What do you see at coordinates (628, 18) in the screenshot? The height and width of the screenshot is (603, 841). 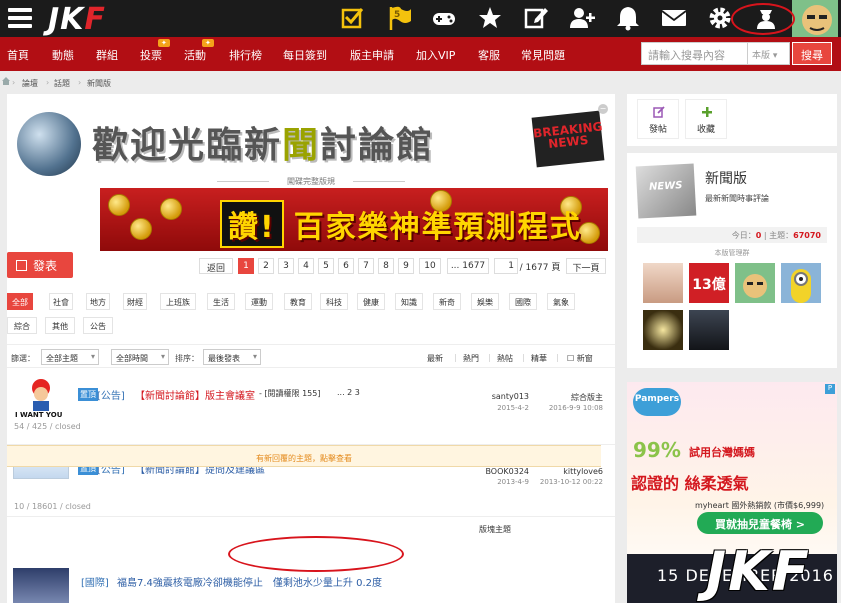 I see `bell-icon` at bounding box center [628, 18].